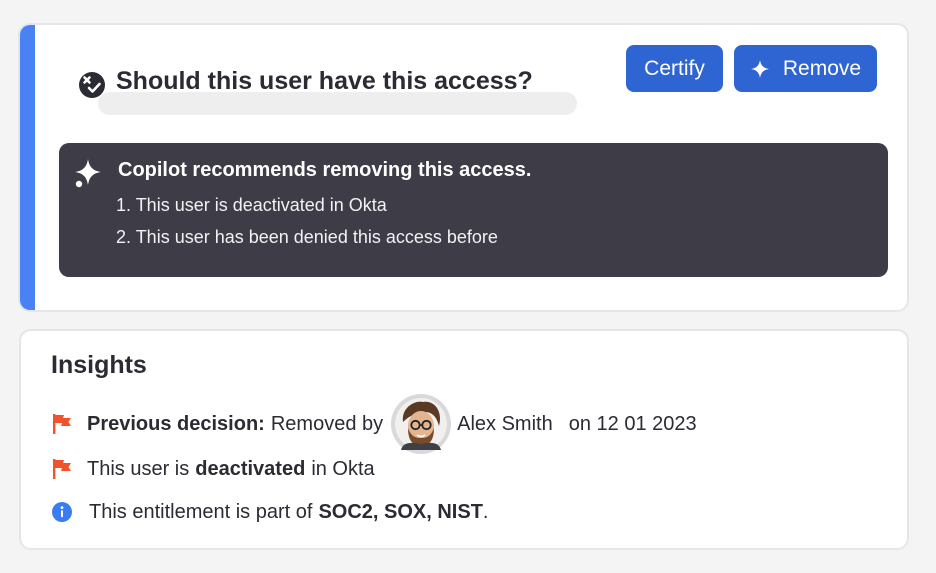 The image size is (936, 573). What do you see at coordinates (27, 167) in the screenshot?
I see `accent-bar` at bounding box center [27, 167].